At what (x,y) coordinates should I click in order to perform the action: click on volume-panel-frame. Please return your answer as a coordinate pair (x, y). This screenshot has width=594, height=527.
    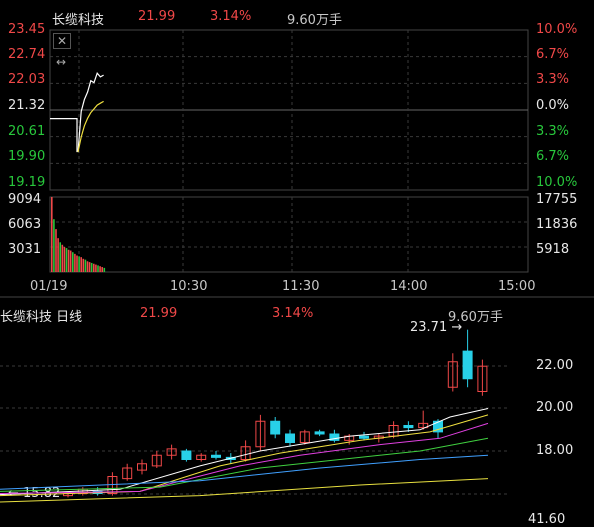
    Looking at the image, I should click on (289, 234).